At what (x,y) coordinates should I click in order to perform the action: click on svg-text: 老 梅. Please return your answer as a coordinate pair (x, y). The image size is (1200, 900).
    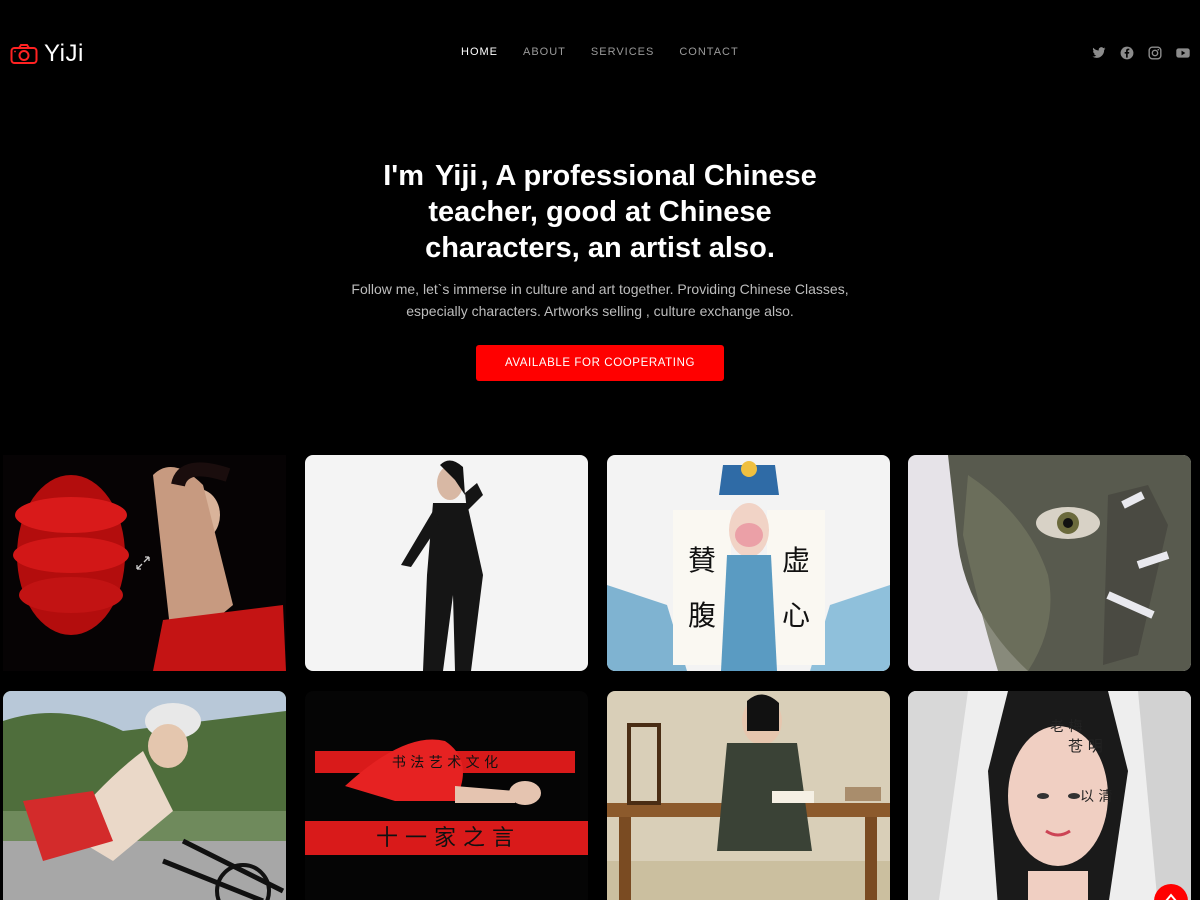
    Looking at the image, I should click on (1066, 727).